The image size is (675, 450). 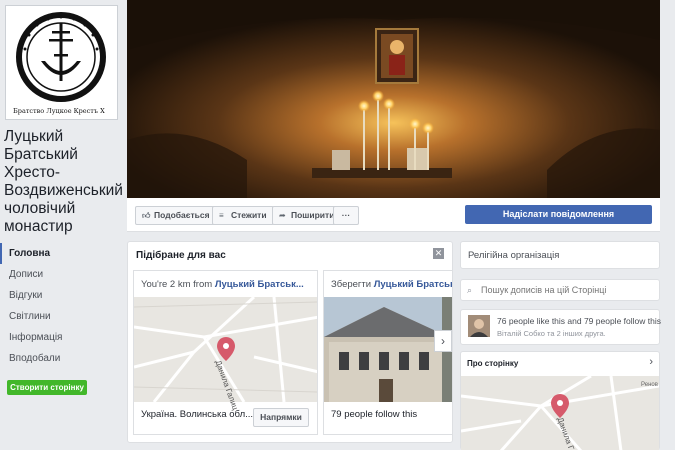 I want to click on map-place-label: Ренов, so click(x=649, y=385).